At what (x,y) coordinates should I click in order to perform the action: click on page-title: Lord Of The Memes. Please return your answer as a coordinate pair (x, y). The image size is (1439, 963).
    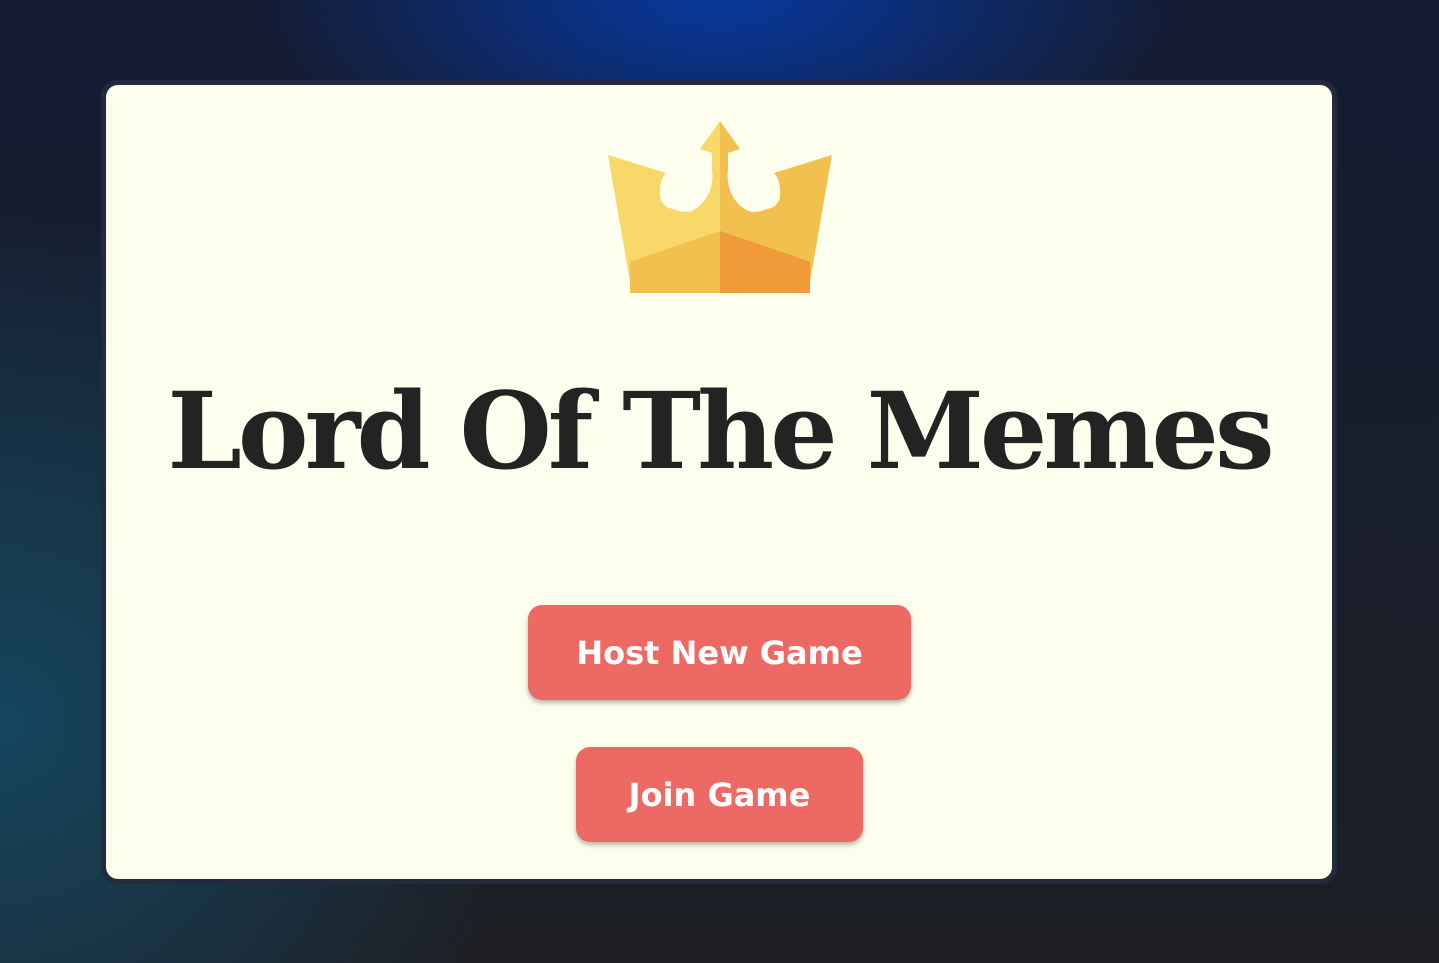
    Looking at the image, I should click on (720, 430).